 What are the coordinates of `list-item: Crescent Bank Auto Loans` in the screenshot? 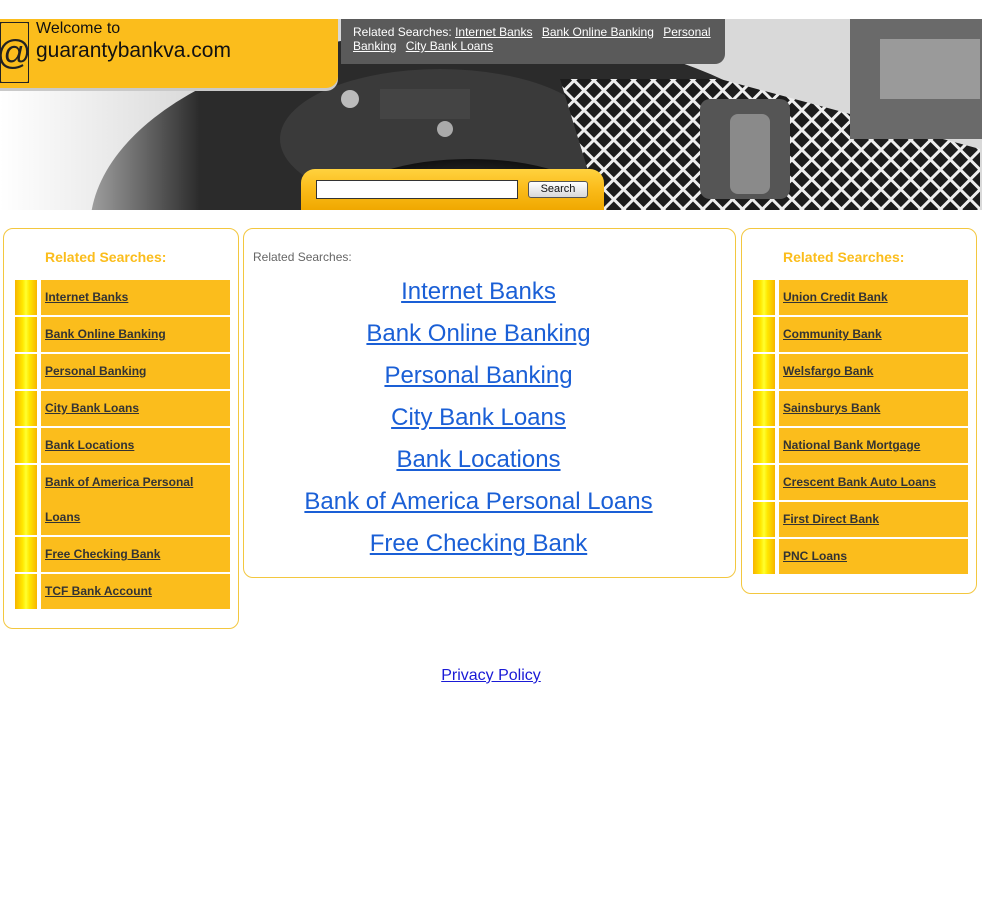 It's located at (861, 482).